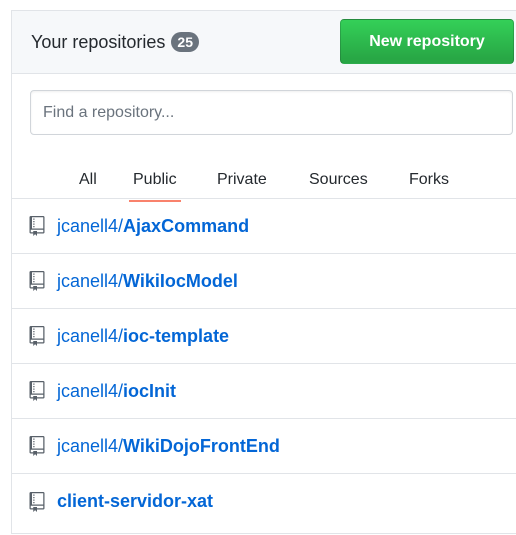 The width and height of the screenshot is (516, 535). I want to click on repo-link: client-servidor-xat, so click(135, 501).